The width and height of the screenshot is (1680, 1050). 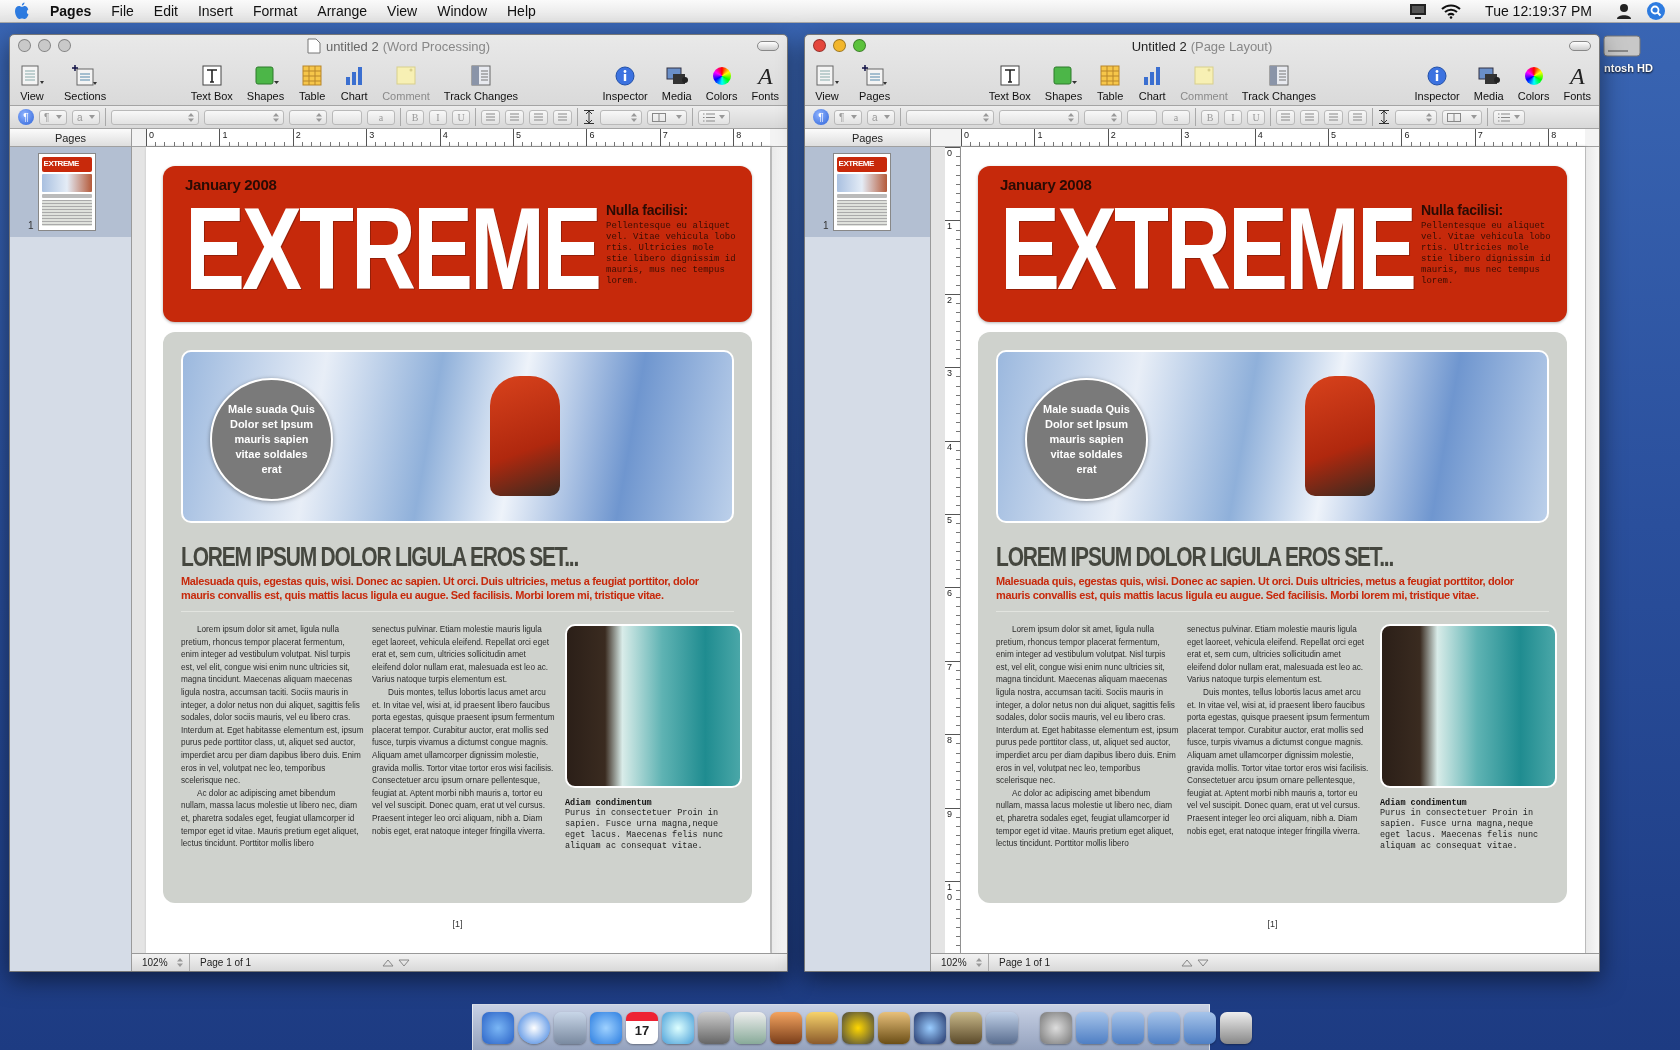 What do you see at coordinates (342, 11) in the screenshot?
I see `menu-item: Arrange` at bounding box center [342, 11].